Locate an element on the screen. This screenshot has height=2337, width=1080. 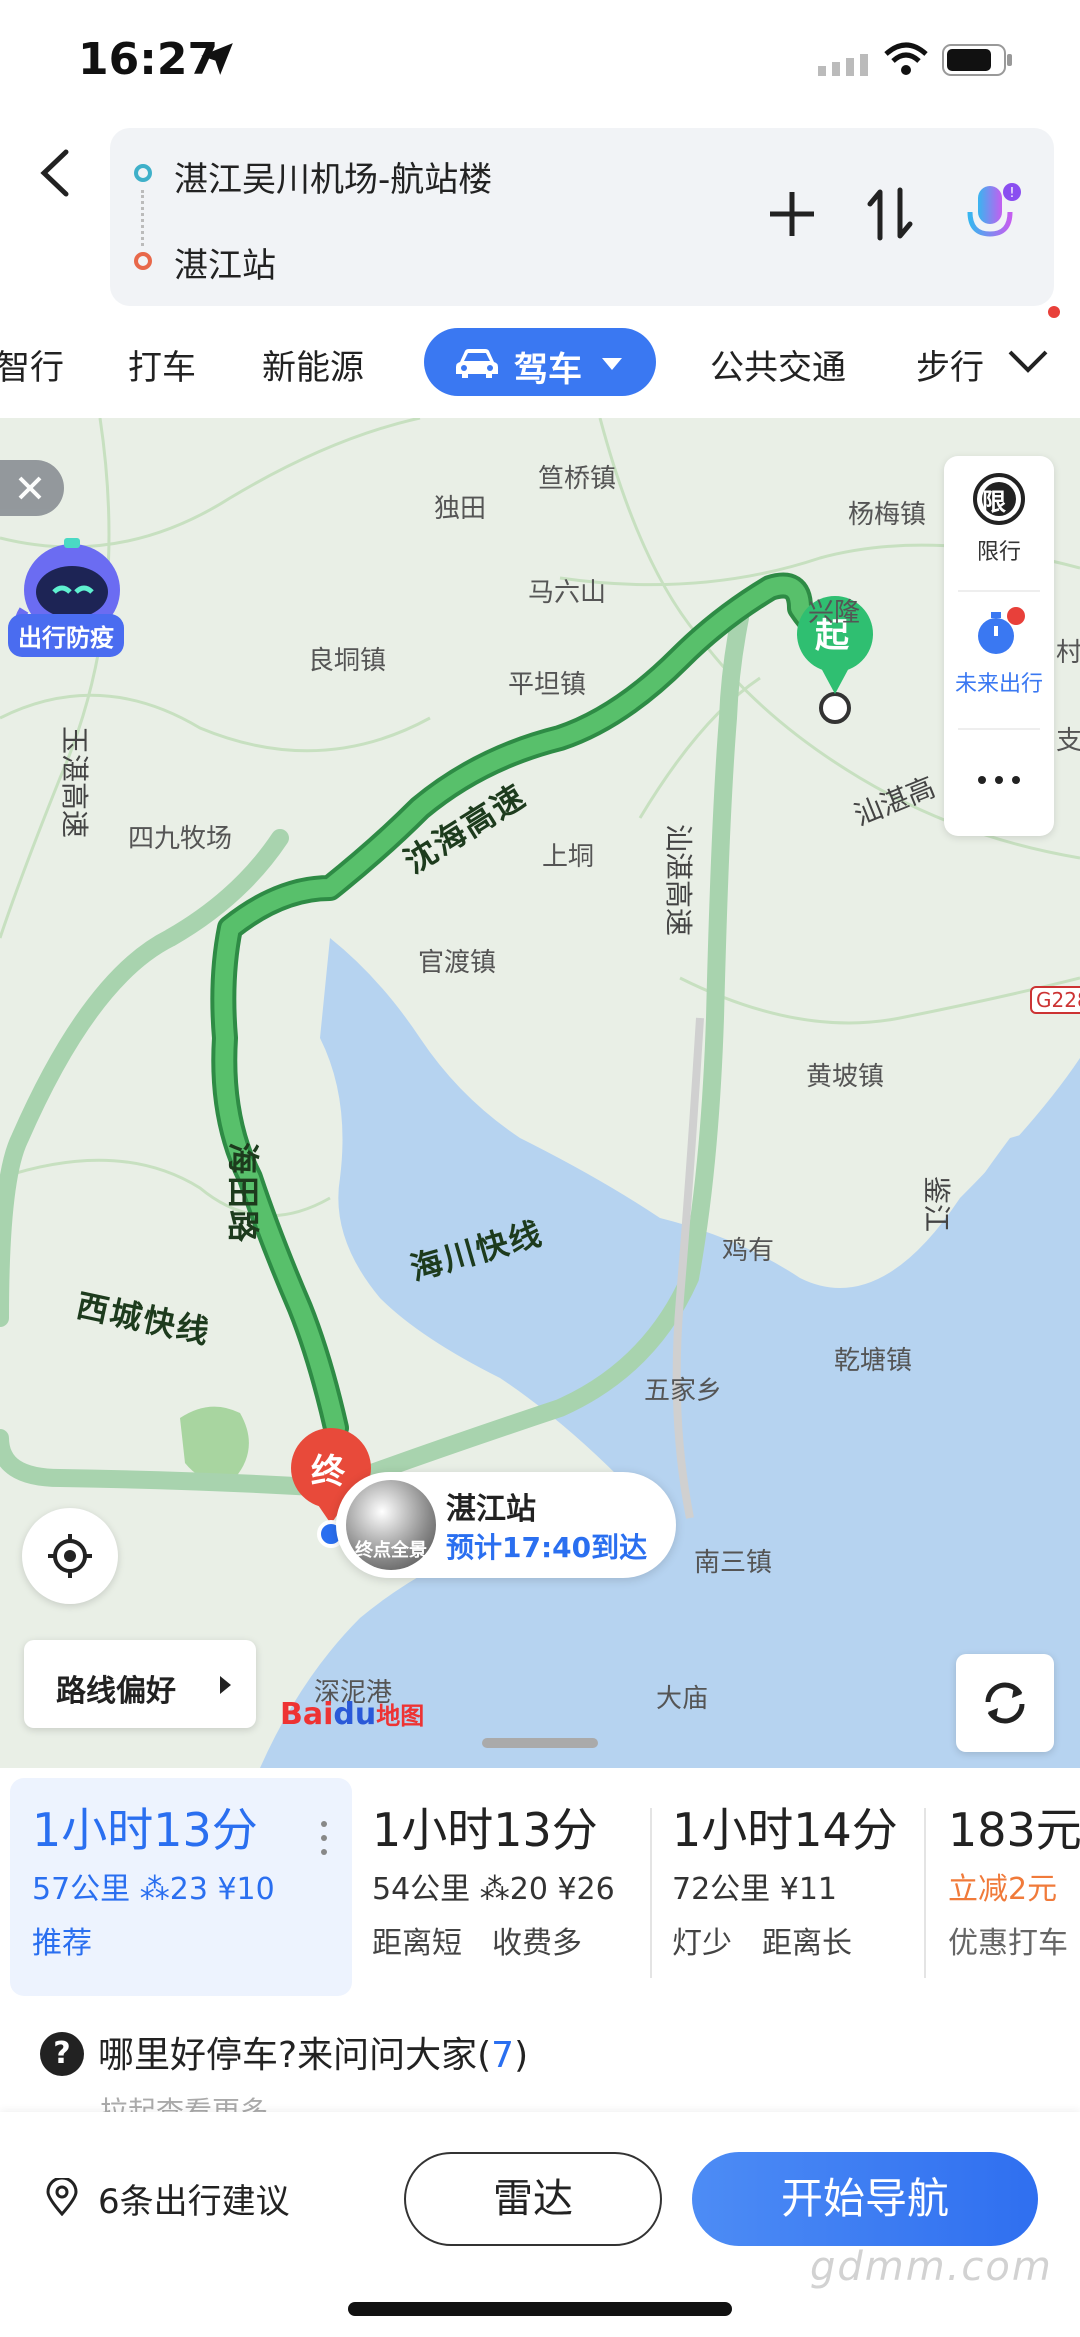
place-label: 马六山 is located at coordinates (567, 593).